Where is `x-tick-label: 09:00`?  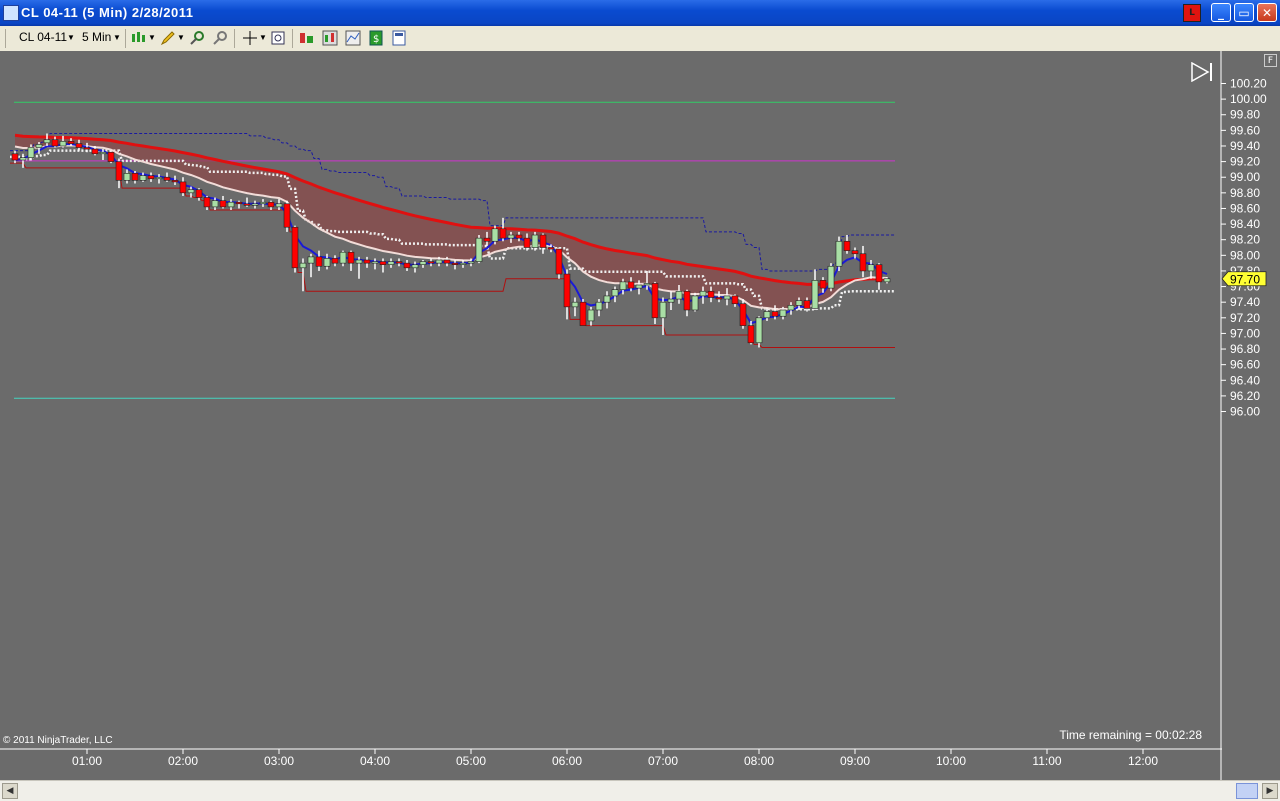 x-tick-label: 09:00 is located at coordinates (855, 761).